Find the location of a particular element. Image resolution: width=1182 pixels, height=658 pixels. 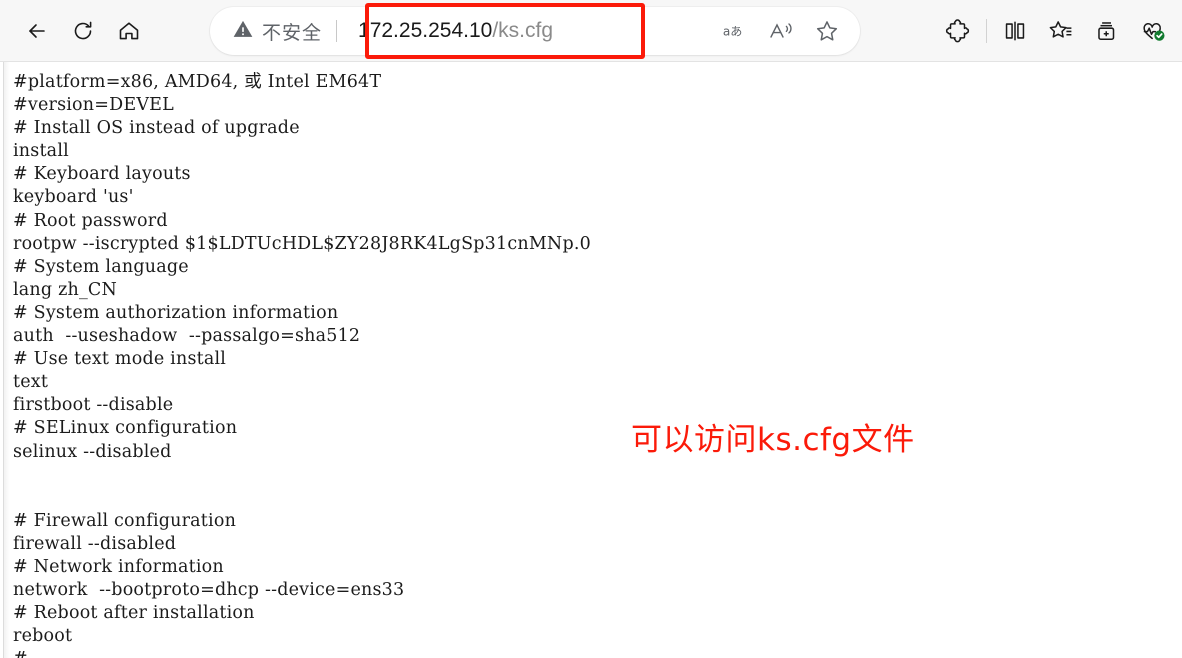

address-bar-actions: aあ is located at coordinates (781, 31).